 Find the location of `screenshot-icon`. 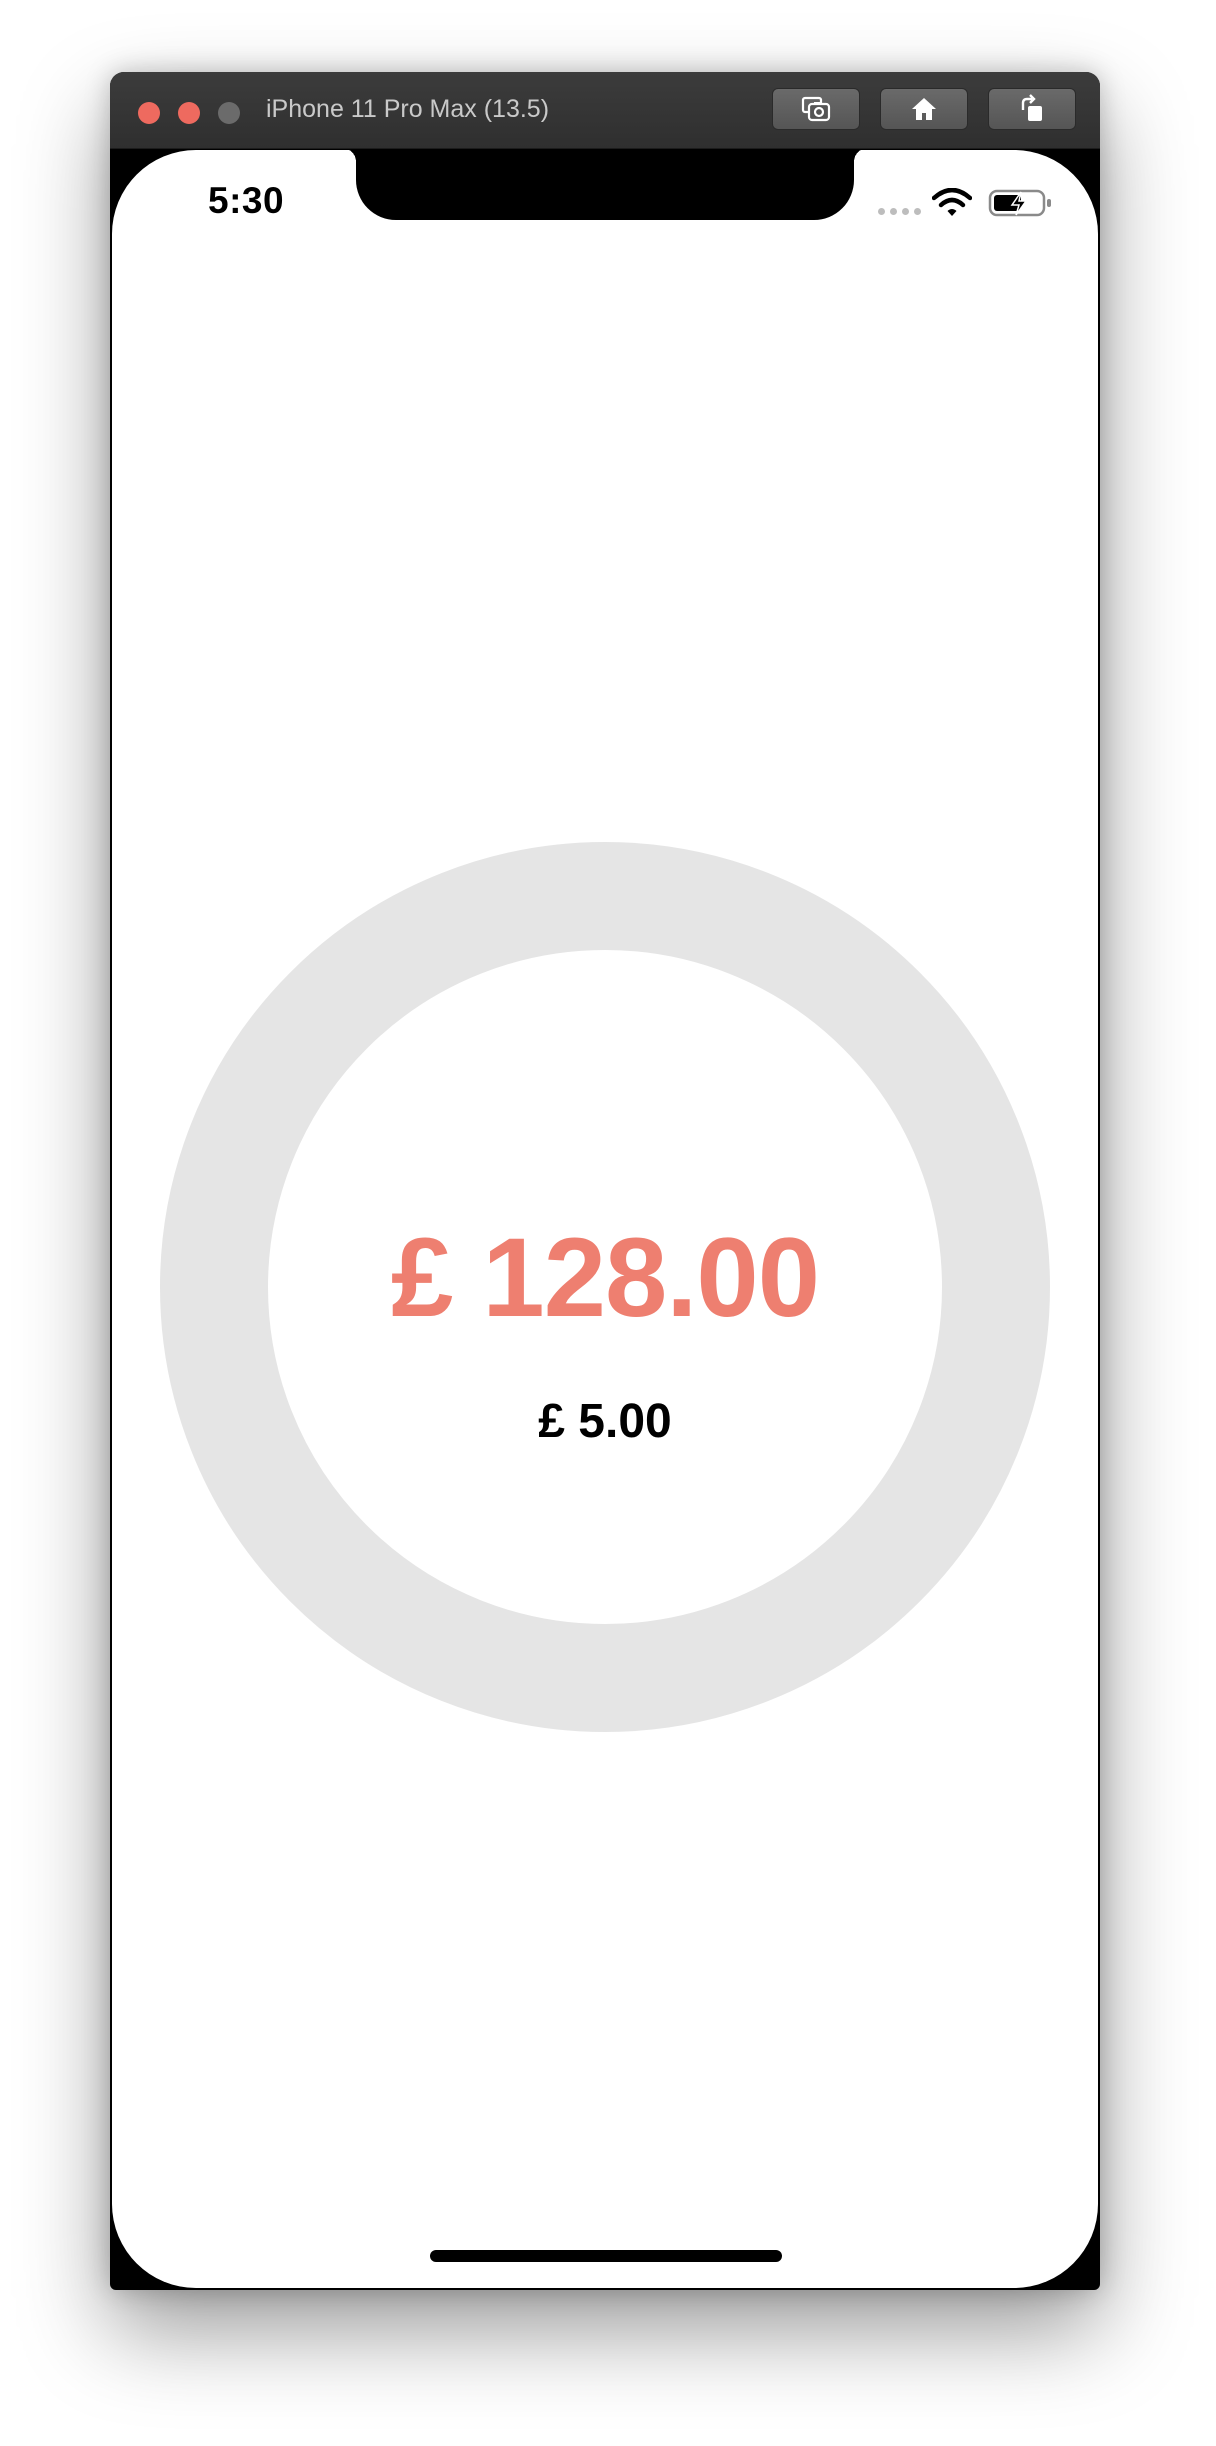

screenshot-icon is located at coordinates (816, 109).